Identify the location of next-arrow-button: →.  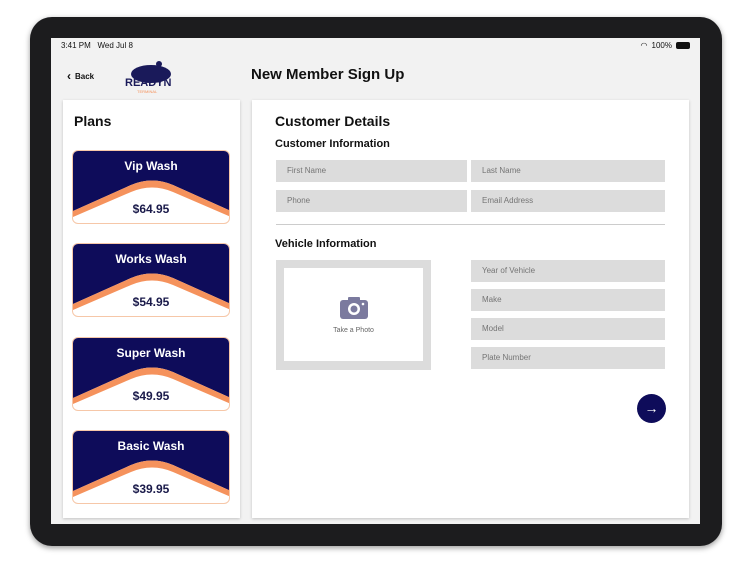
(651, 408).